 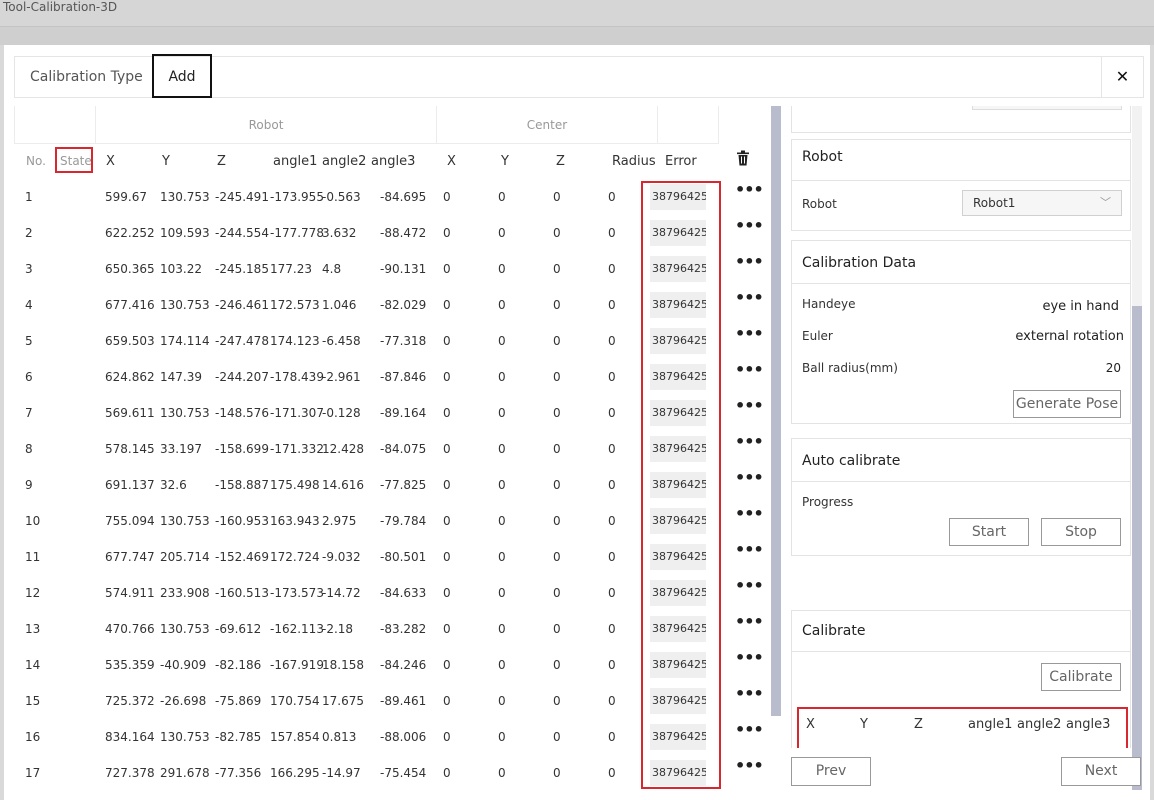 What do you see at coordinates (989, 532) in the screenshot?
I see `start-button: Start` at bounding box center [989, 532].